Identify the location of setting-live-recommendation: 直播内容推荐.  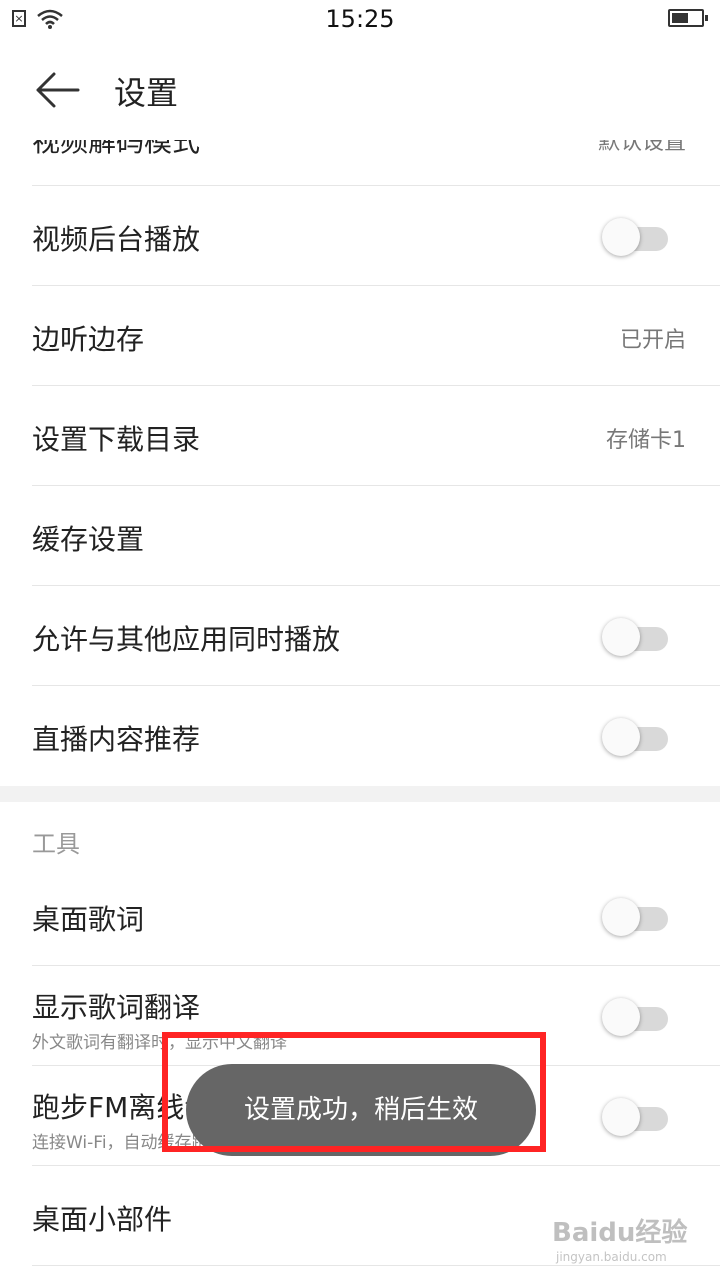
(376, 736).